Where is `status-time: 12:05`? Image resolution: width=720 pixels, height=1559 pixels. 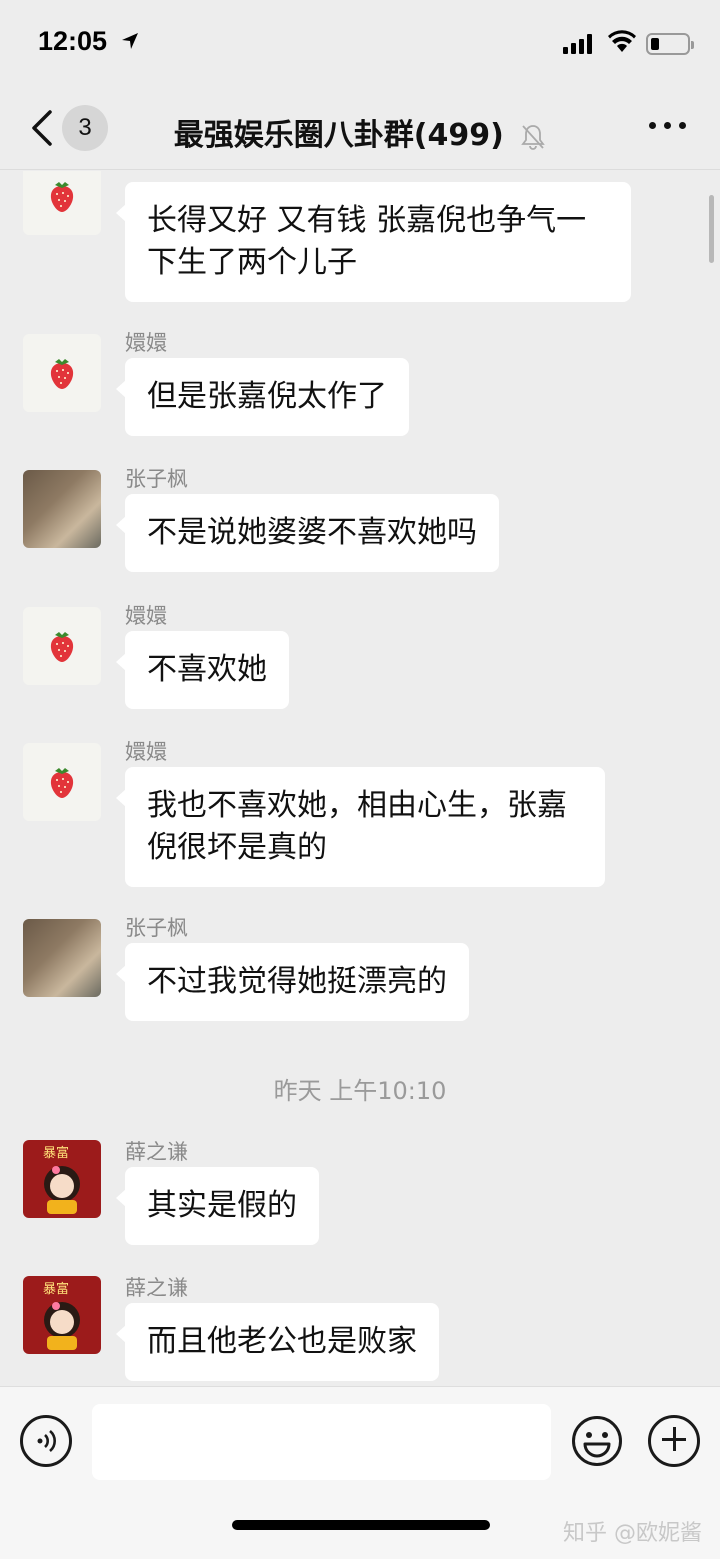
status-time: 12:05 is located at coordinates (73, 41).